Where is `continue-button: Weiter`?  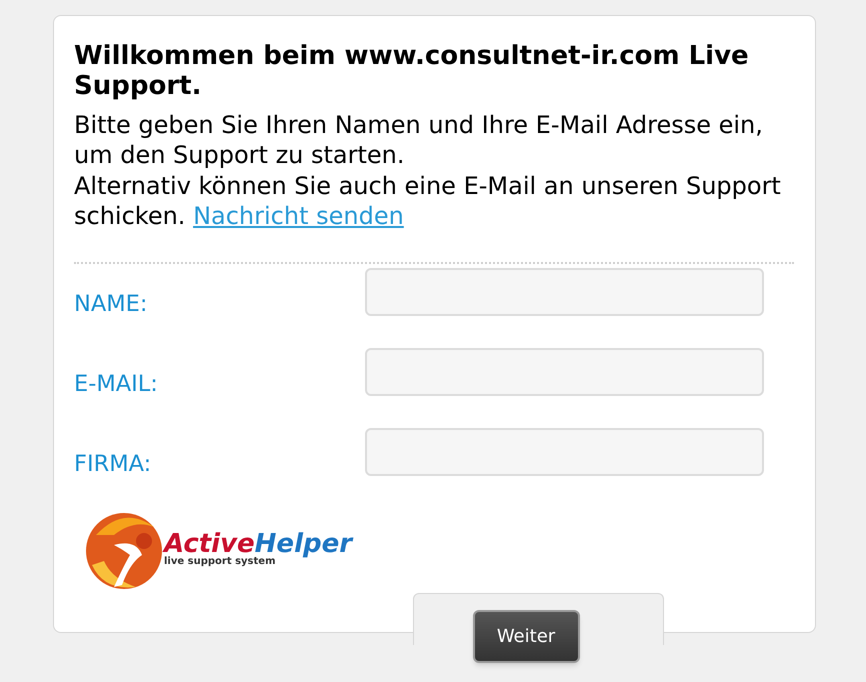 continue-button: Weiter is located at coordinates (526, 636).